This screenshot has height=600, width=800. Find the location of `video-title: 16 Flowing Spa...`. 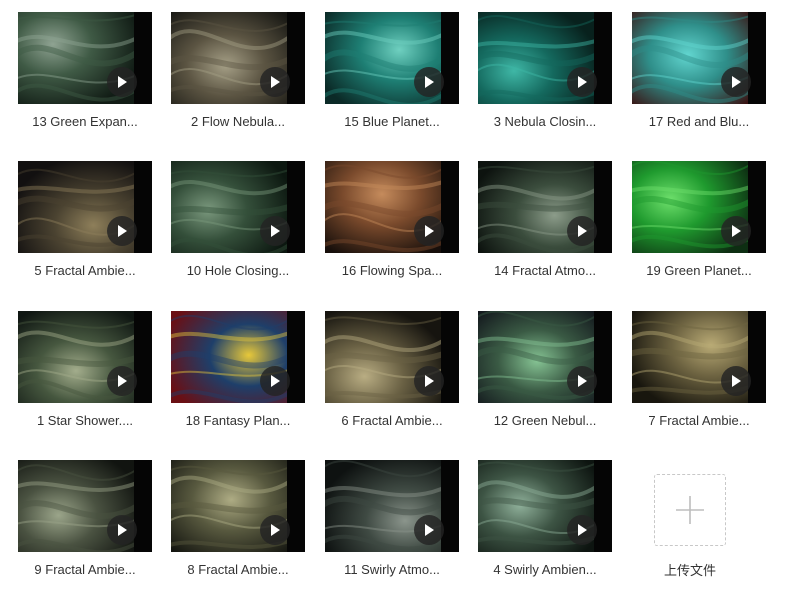

video-title: 16 Flowing Spa... is located at coordinates (392, 270).